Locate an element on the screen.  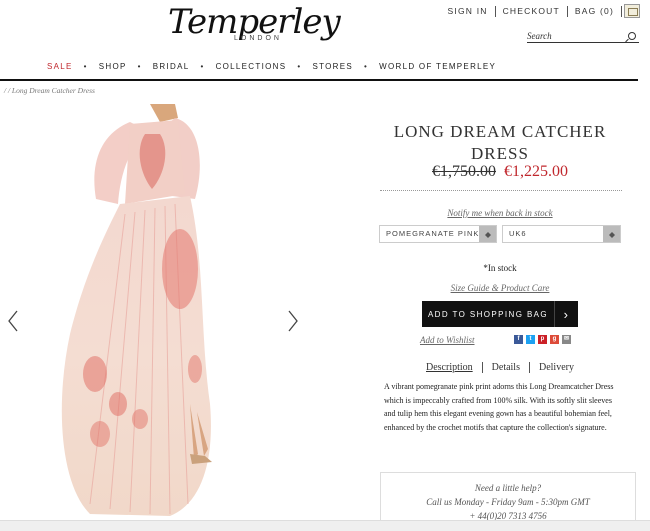
nav-item-collections: COLLECTIONS is located at coordinates (251, 66).